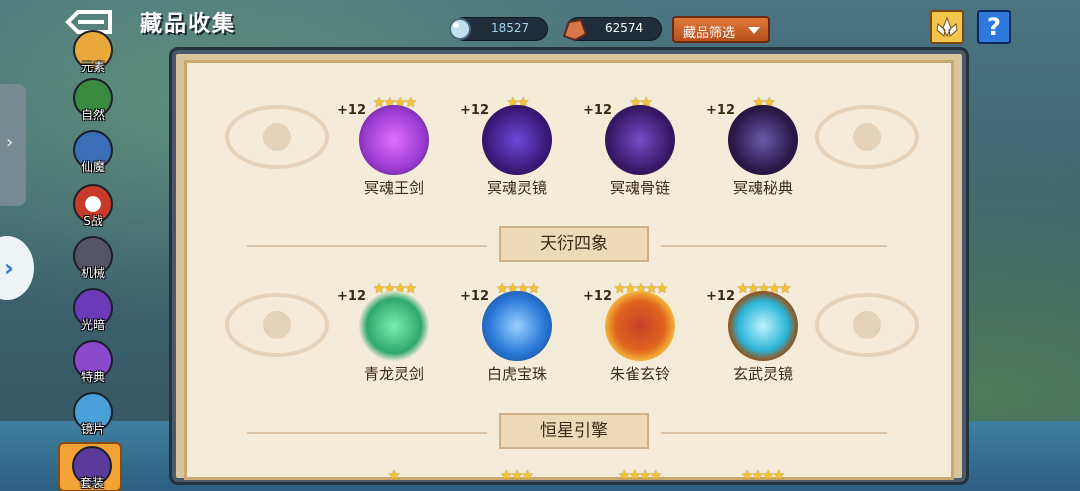 The height and width of the screenshot is (491, 1080). Describe the element at coordinates (517, 326) in the screenshot. I see `tiger-orb-icon` at that location.